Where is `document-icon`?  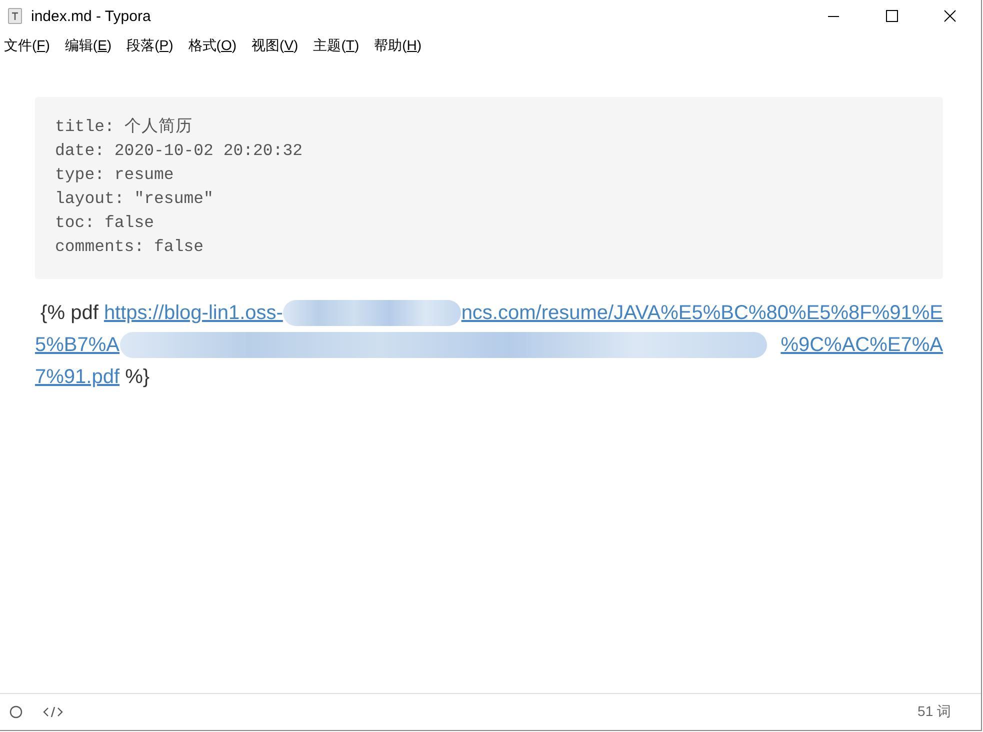 document-icon is located at coordinates (15, 16).